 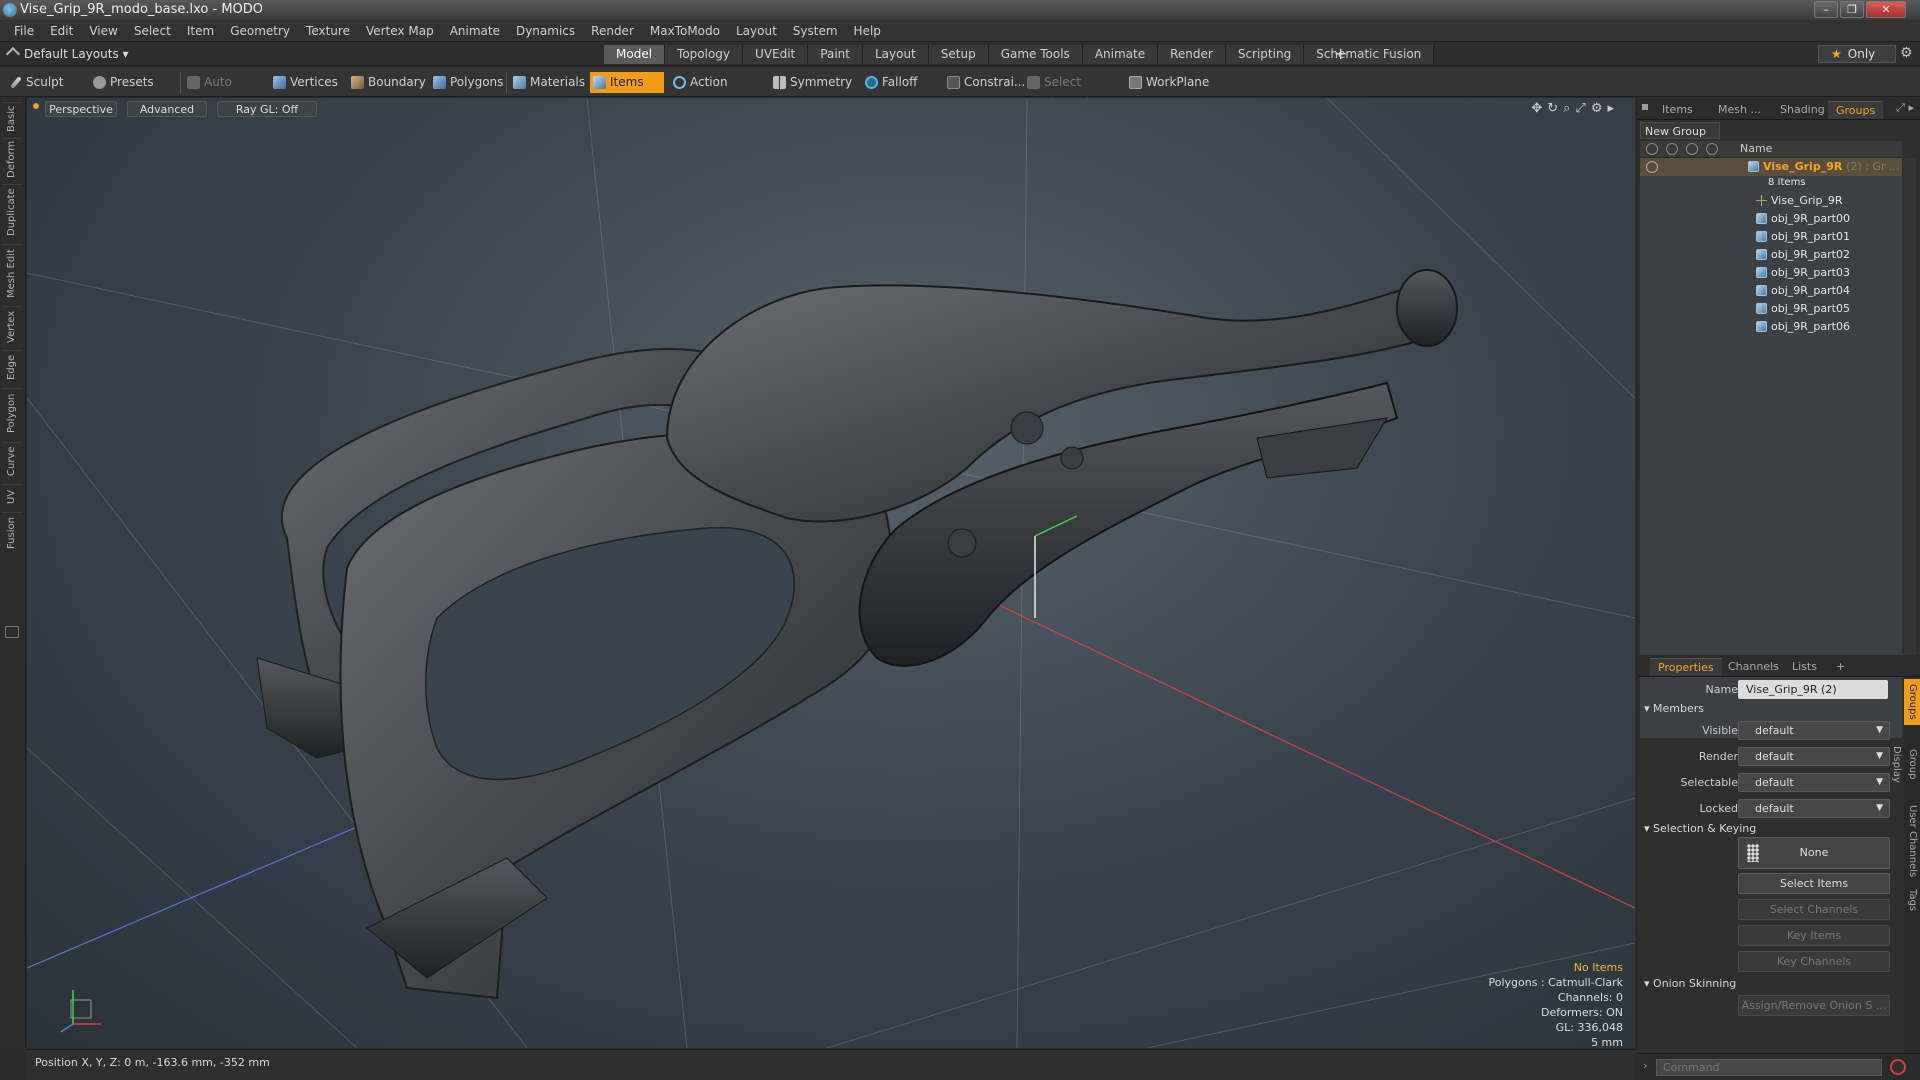 What do you see at coordinates (1035, 54) in the screenshot?
I see `tab-game-tools: Game Tools` at bounding box center [1035, 54].